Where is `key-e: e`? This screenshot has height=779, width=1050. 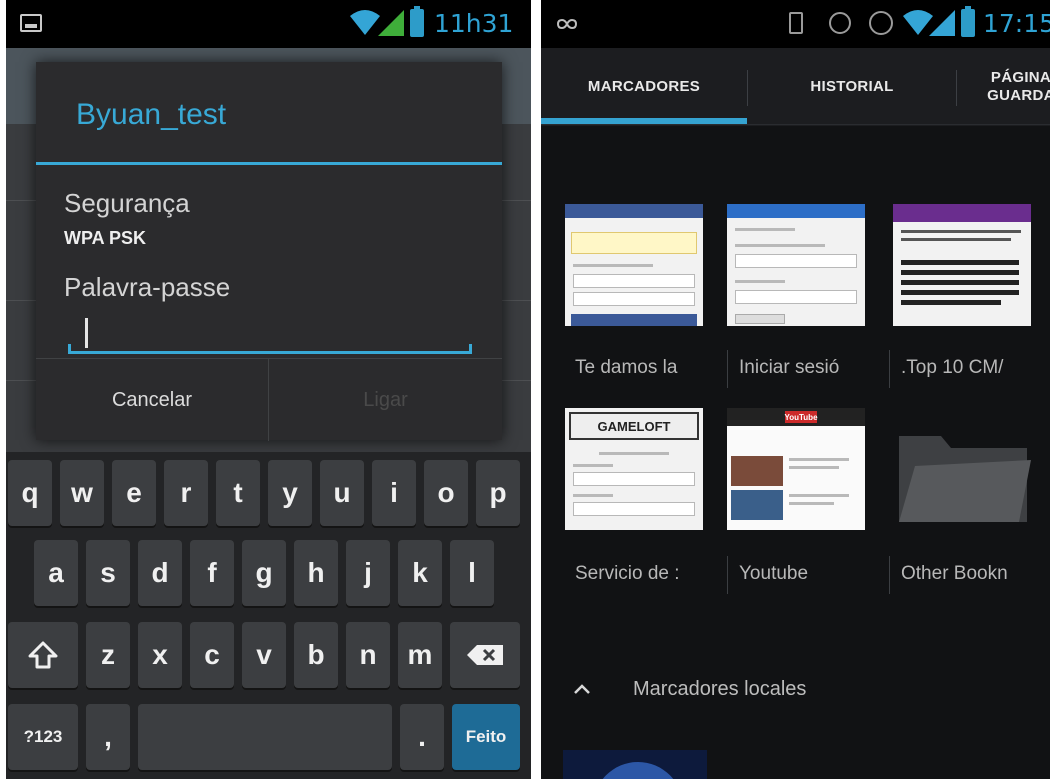 key-e: e is located at coordinates (134, 493).